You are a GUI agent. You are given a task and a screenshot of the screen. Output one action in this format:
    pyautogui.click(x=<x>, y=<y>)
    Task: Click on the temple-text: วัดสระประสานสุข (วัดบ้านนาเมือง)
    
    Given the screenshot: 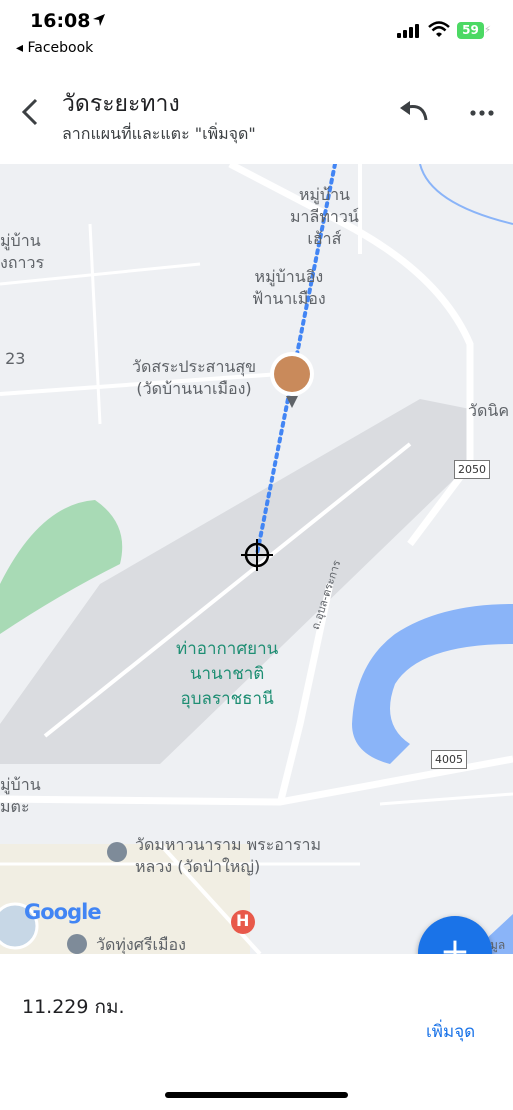 What is the action you would take?
    pyautogui.click(x=194, y=377)
    